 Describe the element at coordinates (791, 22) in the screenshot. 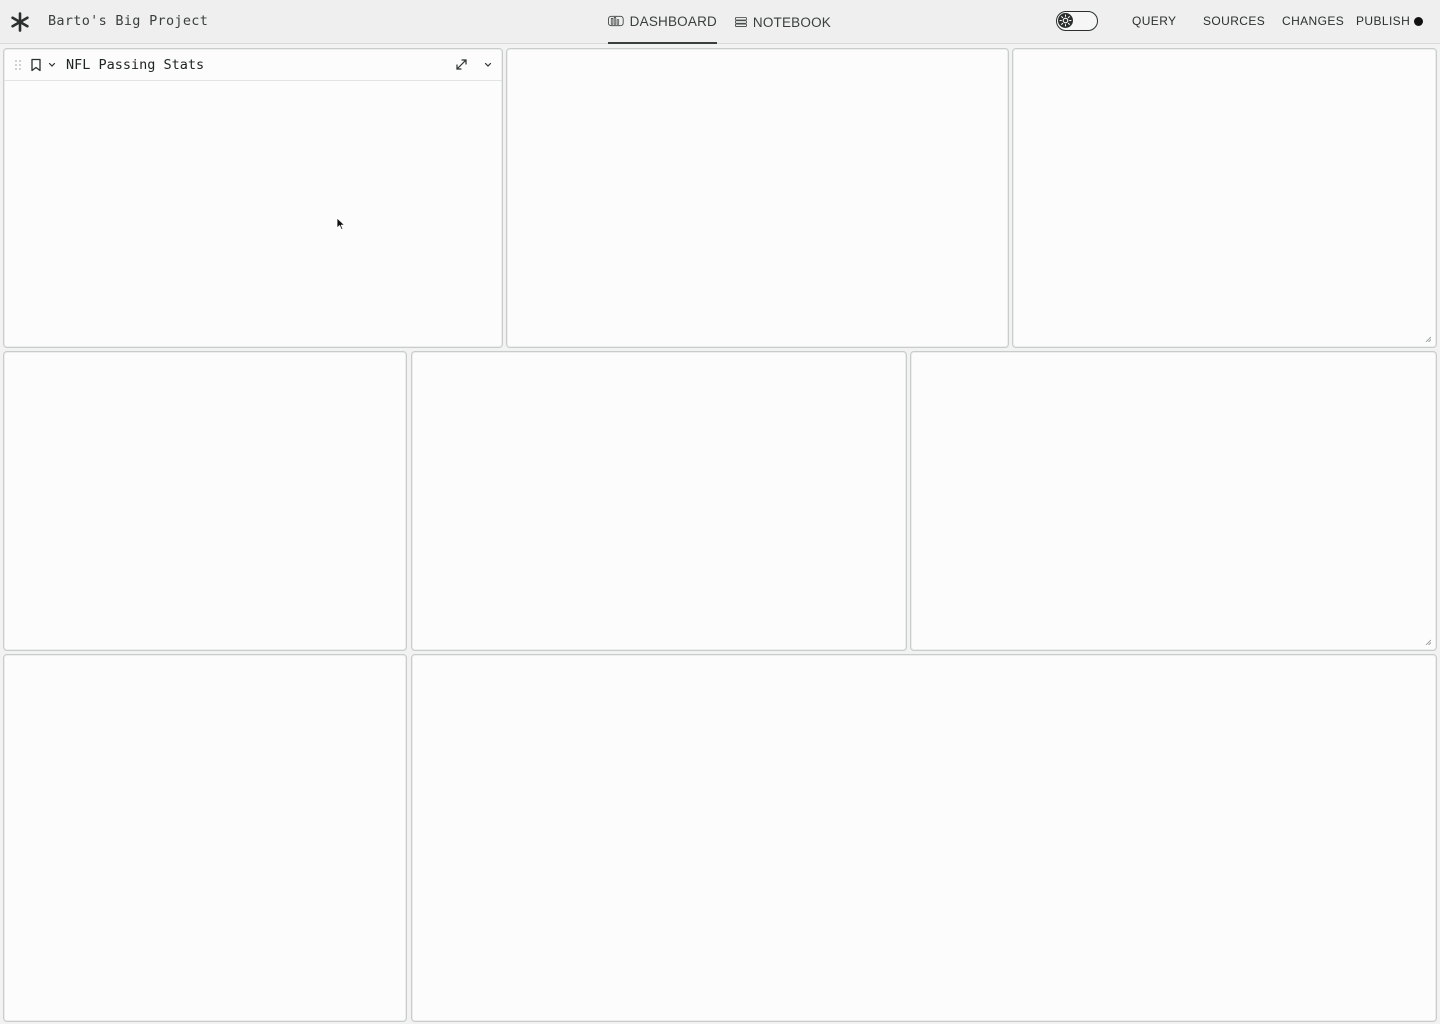

I see `tab-notebook-label: NOTEBOOK` at that location.